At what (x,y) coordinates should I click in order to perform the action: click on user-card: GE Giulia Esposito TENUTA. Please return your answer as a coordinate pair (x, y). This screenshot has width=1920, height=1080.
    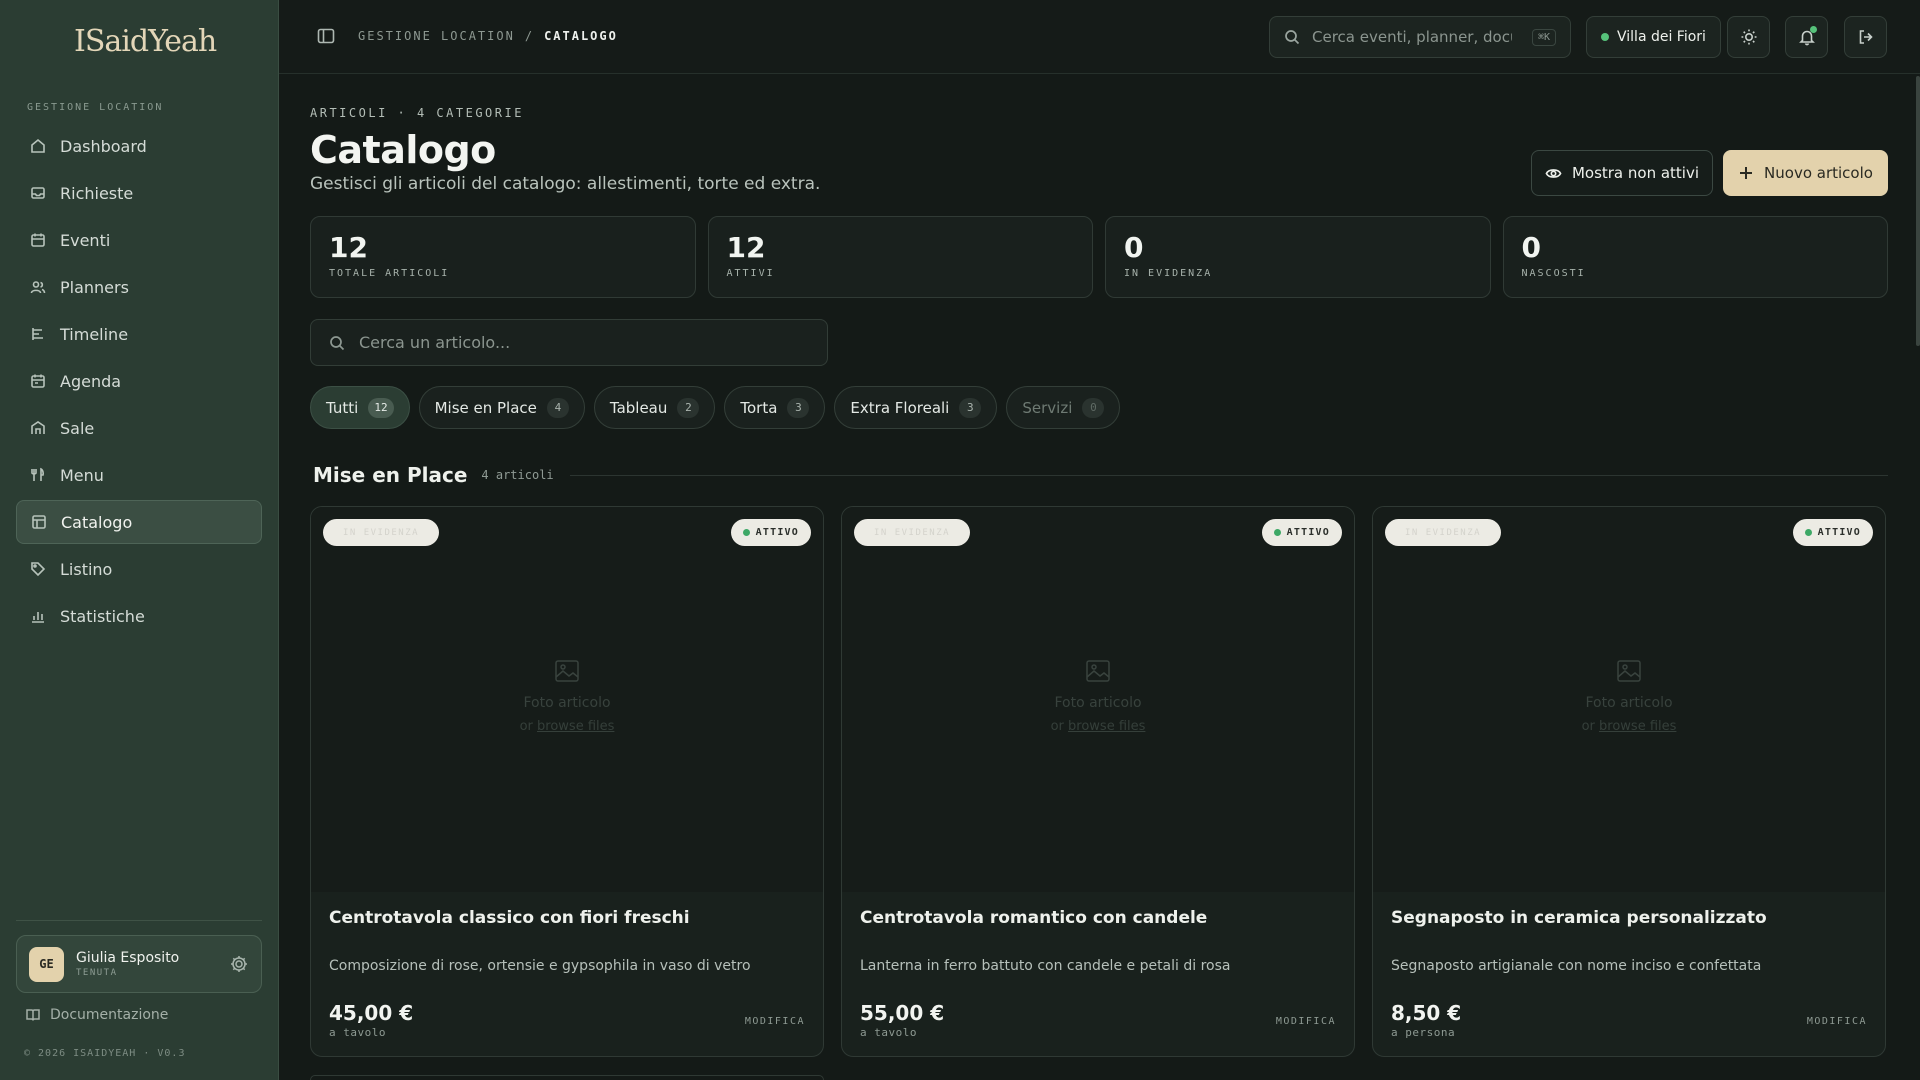
    Looking at the image, I should click on (139, 964).